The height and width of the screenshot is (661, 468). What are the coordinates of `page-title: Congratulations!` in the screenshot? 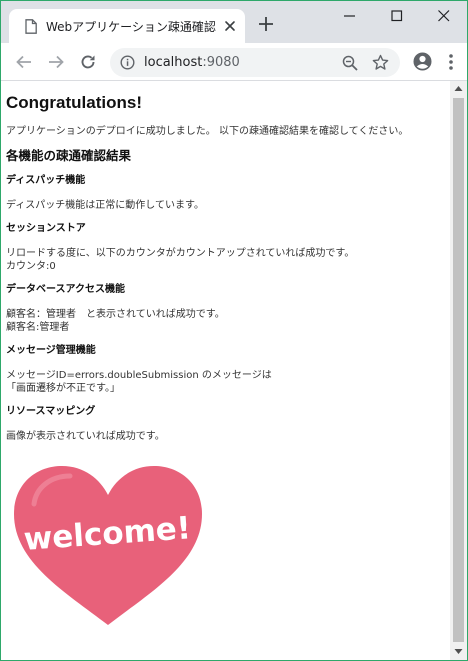 It's located at (74, 102).